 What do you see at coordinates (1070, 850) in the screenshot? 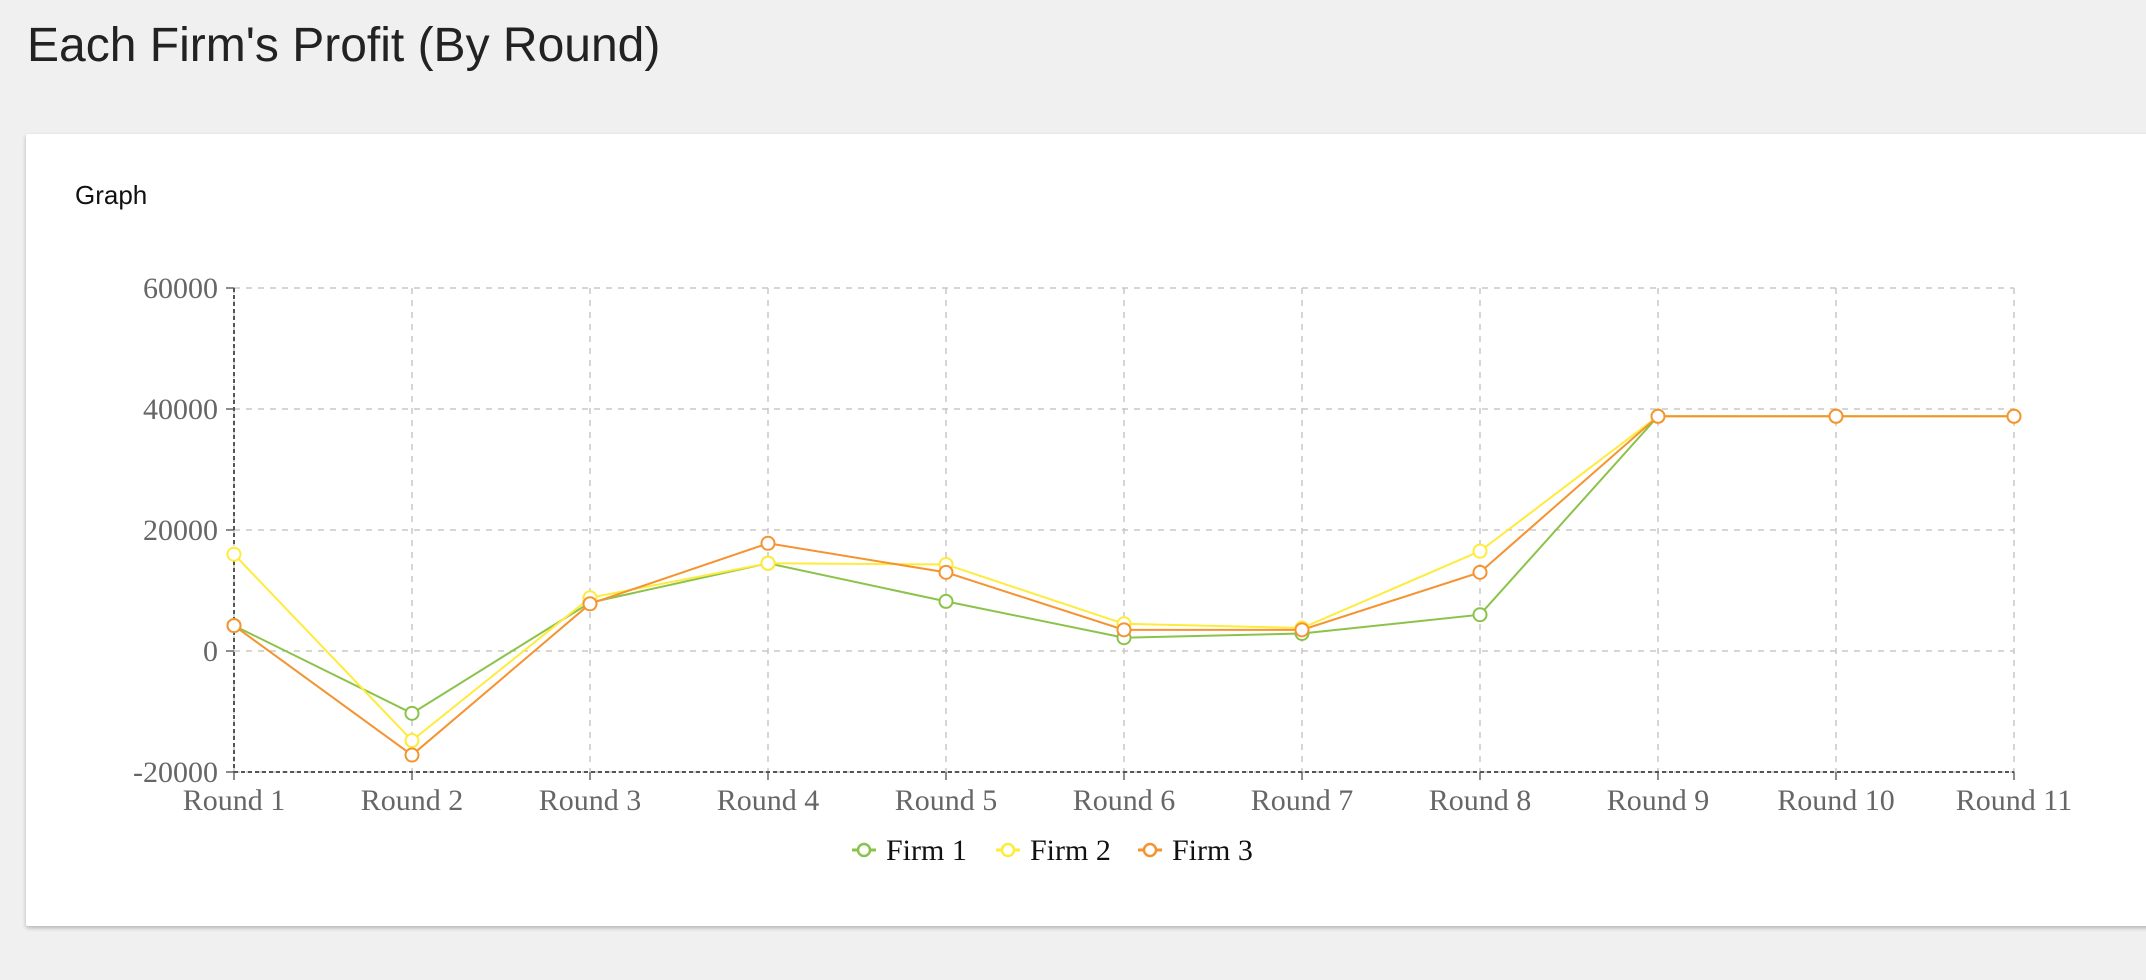
I see `legend-label: Firm 2` at bounding box center [1070, 850].